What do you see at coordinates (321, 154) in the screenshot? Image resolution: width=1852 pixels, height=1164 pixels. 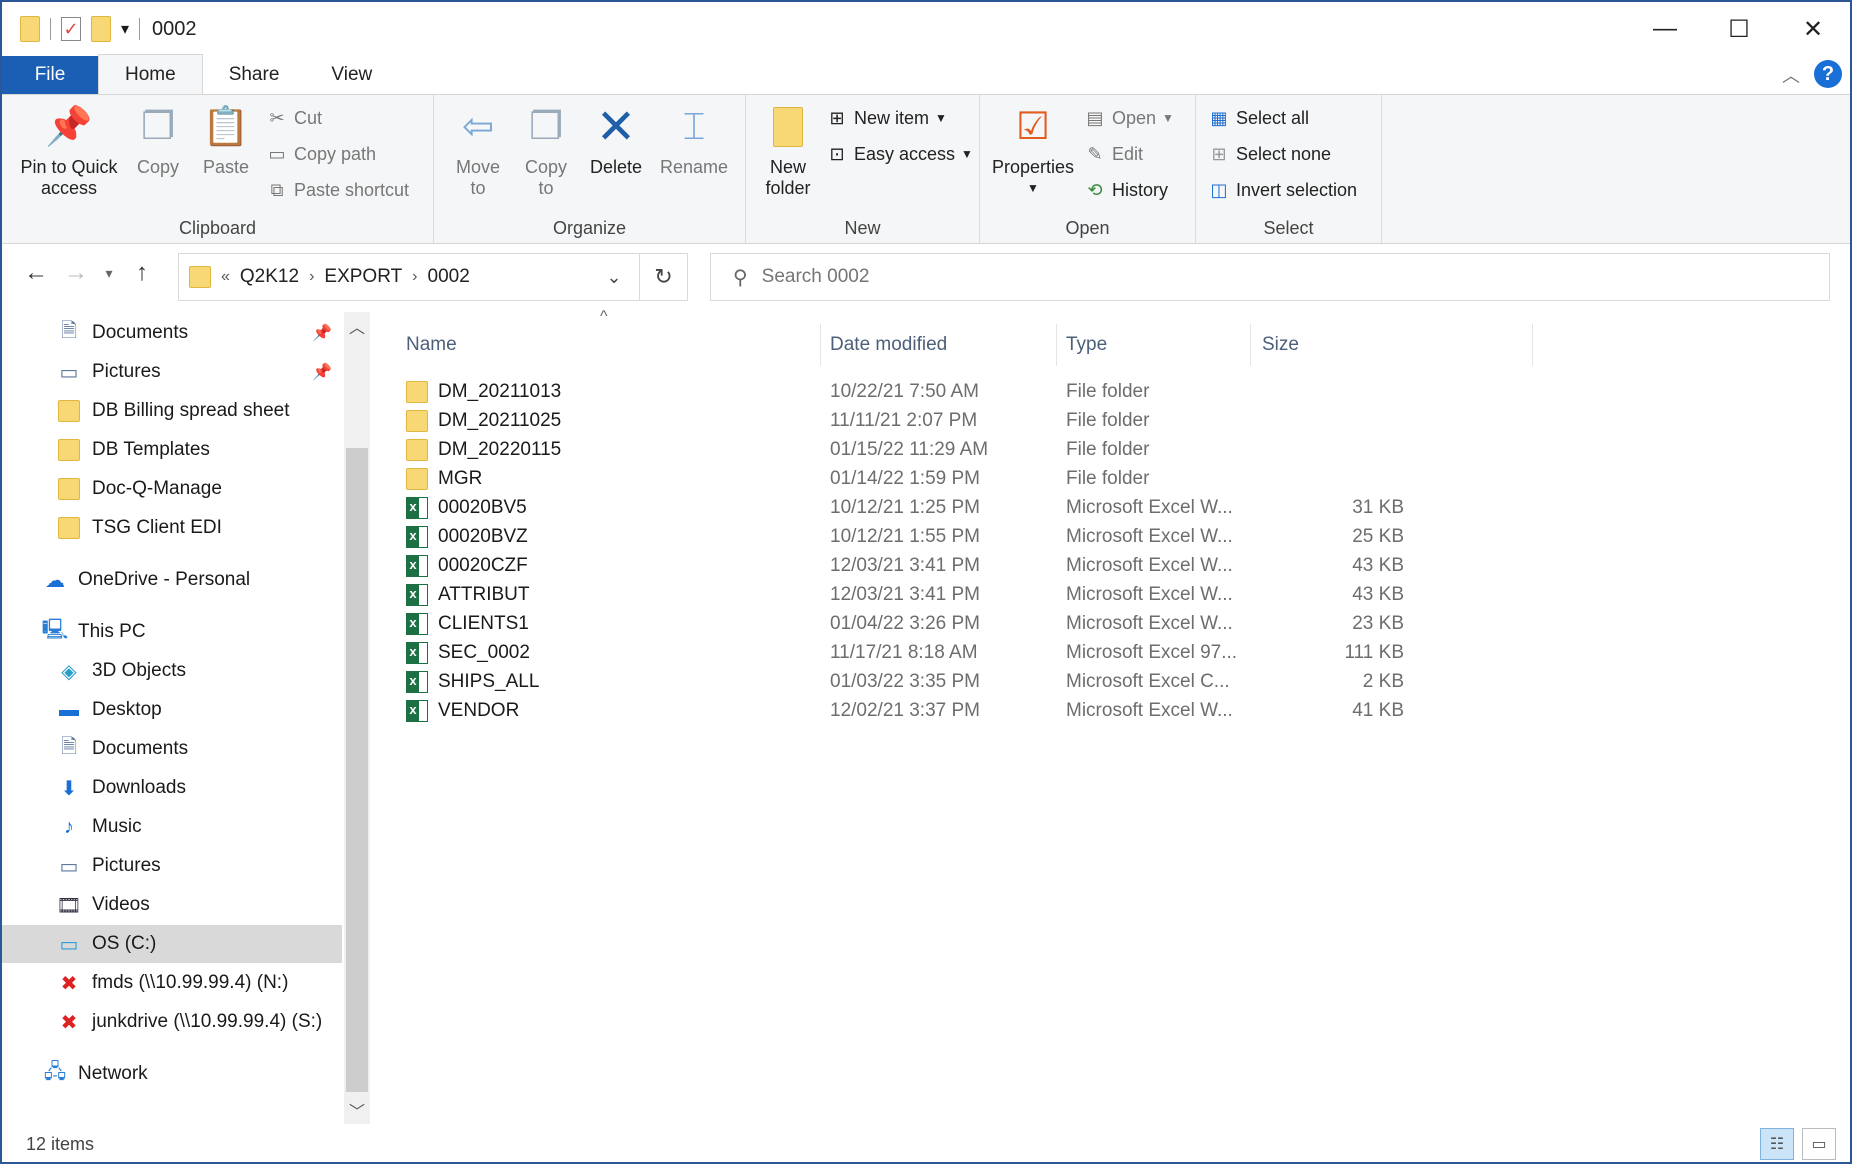 I see `copy-path-button: ▭ Copy path` at bounding box center [321, 154].